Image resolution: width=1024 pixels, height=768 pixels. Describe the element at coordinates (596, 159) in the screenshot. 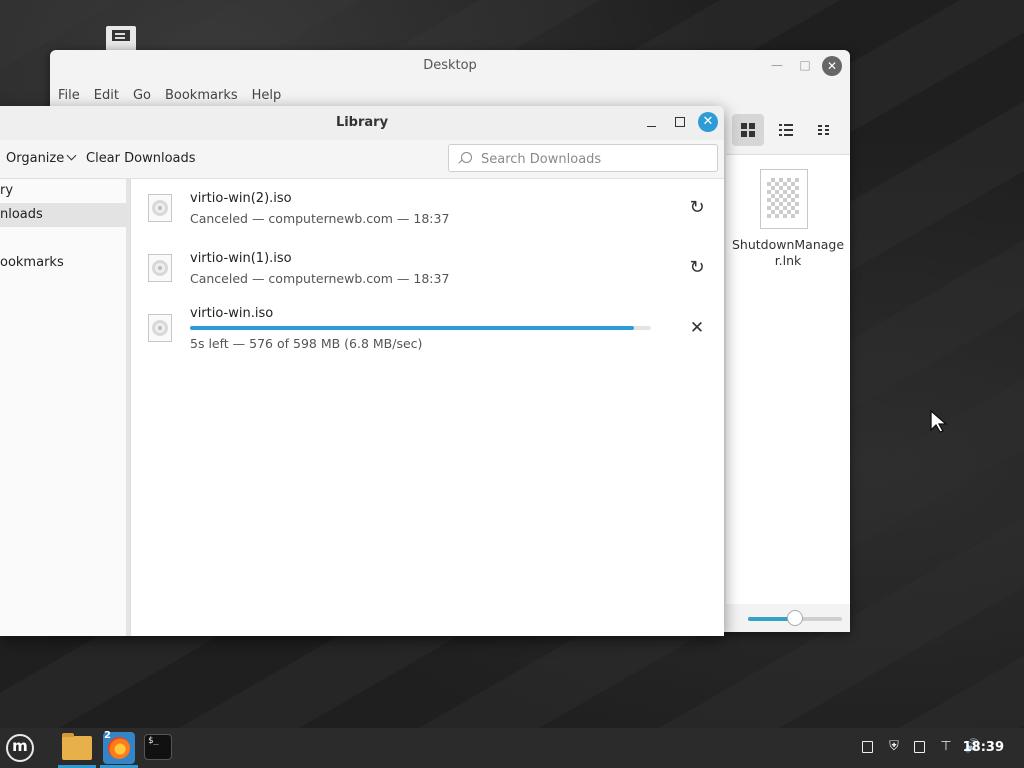

I see `search-input` at that location.